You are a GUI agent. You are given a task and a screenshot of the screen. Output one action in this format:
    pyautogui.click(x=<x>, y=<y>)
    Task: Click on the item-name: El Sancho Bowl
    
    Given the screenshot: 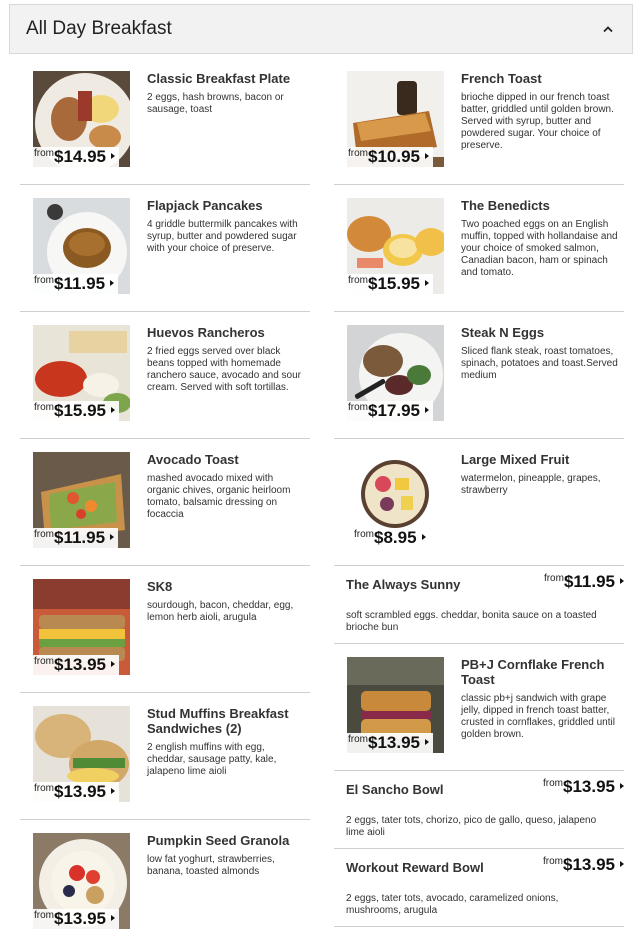 What is the action you would take?
    pyautogui.click(x=395, y=789)
    